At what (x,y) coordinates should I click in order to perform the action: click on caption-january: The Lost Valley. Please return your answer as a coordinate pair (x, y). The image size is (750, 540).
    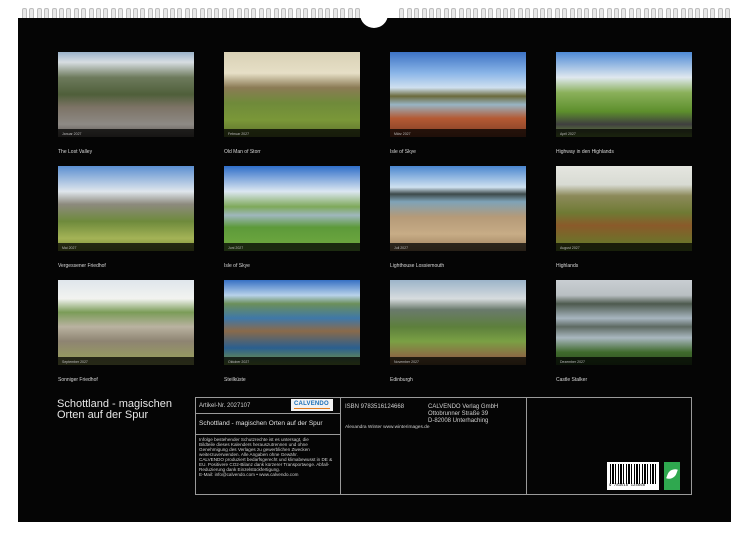
    Looking at the image, I should click on (75, 152).